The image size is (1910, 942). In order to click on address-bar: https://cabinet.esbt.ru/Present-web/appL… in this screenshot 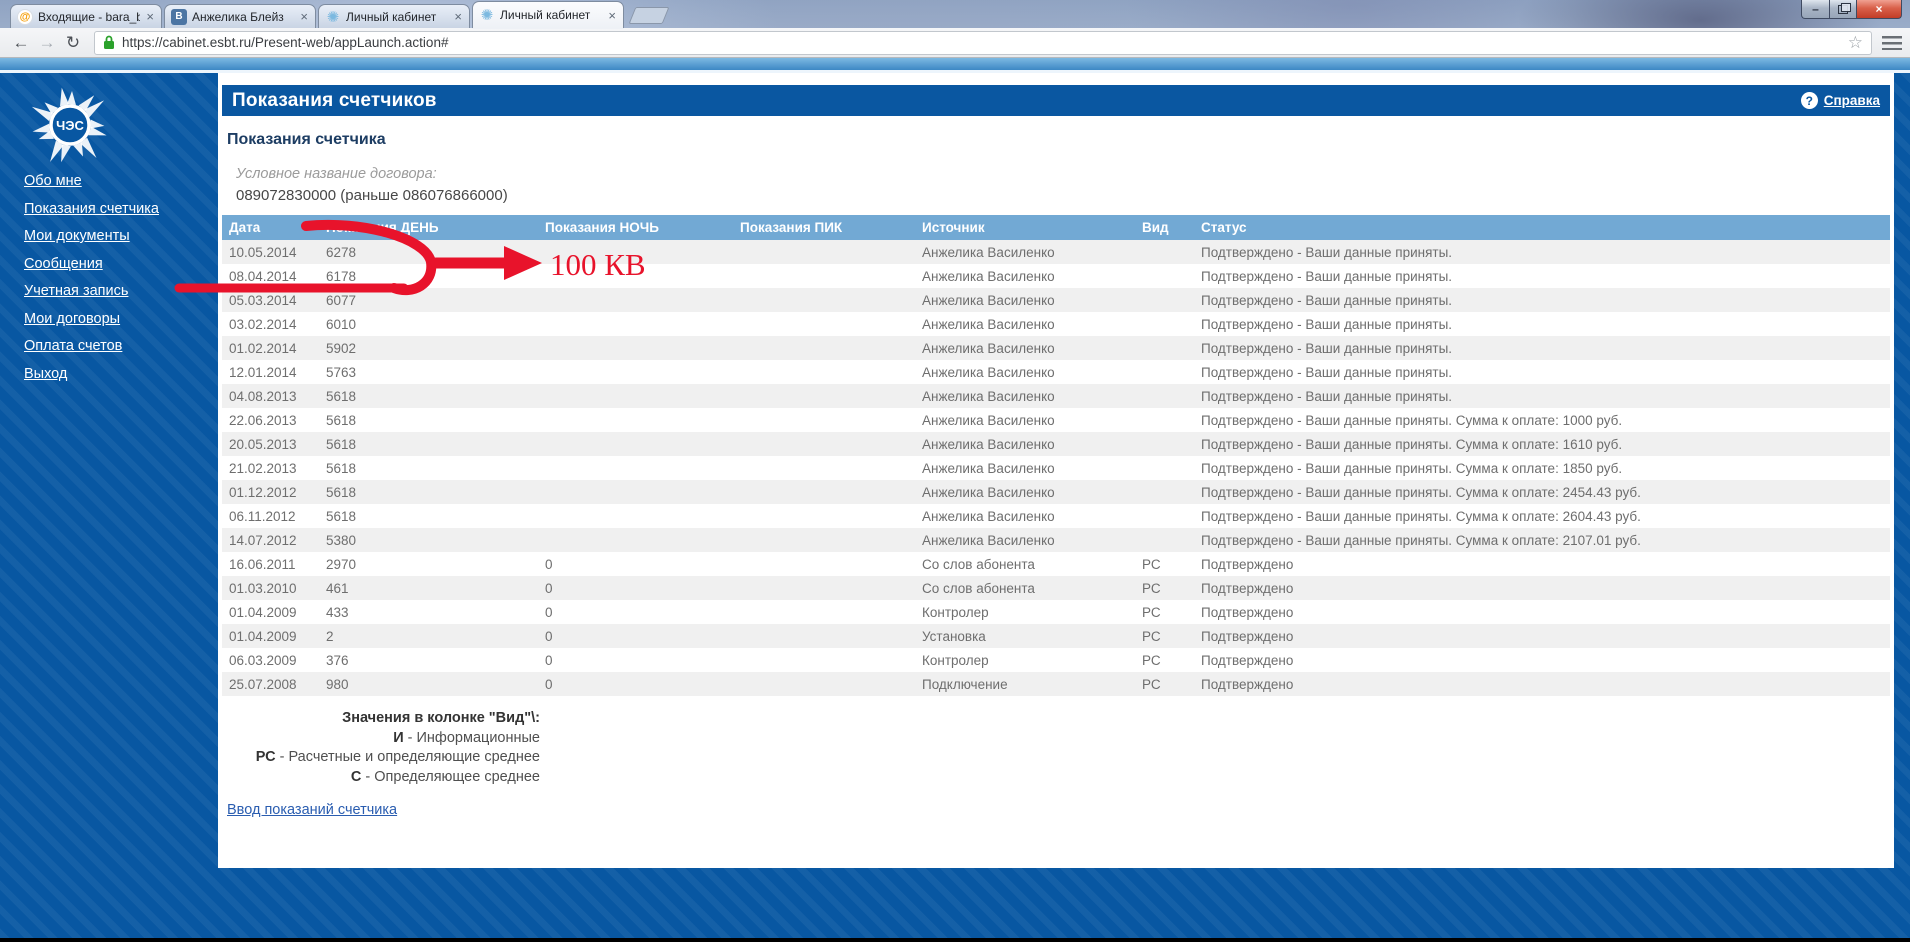, I will do `click(983, 42)`.